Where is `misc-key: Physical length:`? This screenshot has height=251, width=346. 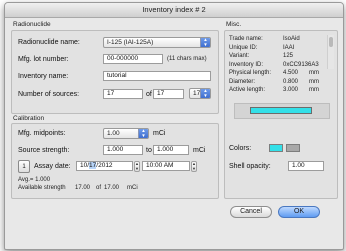 misc-key: Physical length: is located at coordinates (250, 73).